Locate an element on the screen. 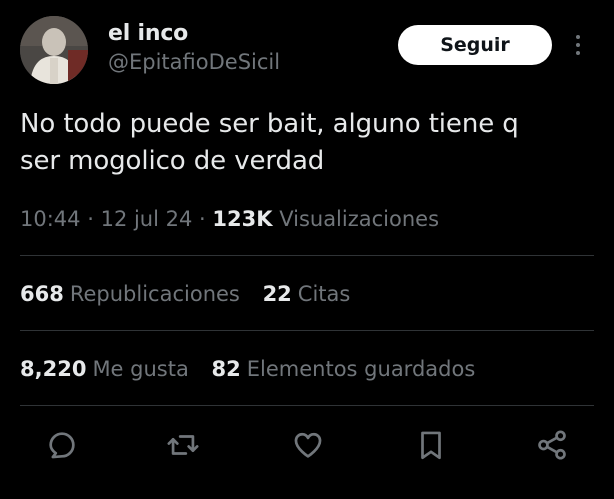 The height and width of the screenshot is (499, 614). bookmarks-count: 82 is located at coordinates (226, 369).